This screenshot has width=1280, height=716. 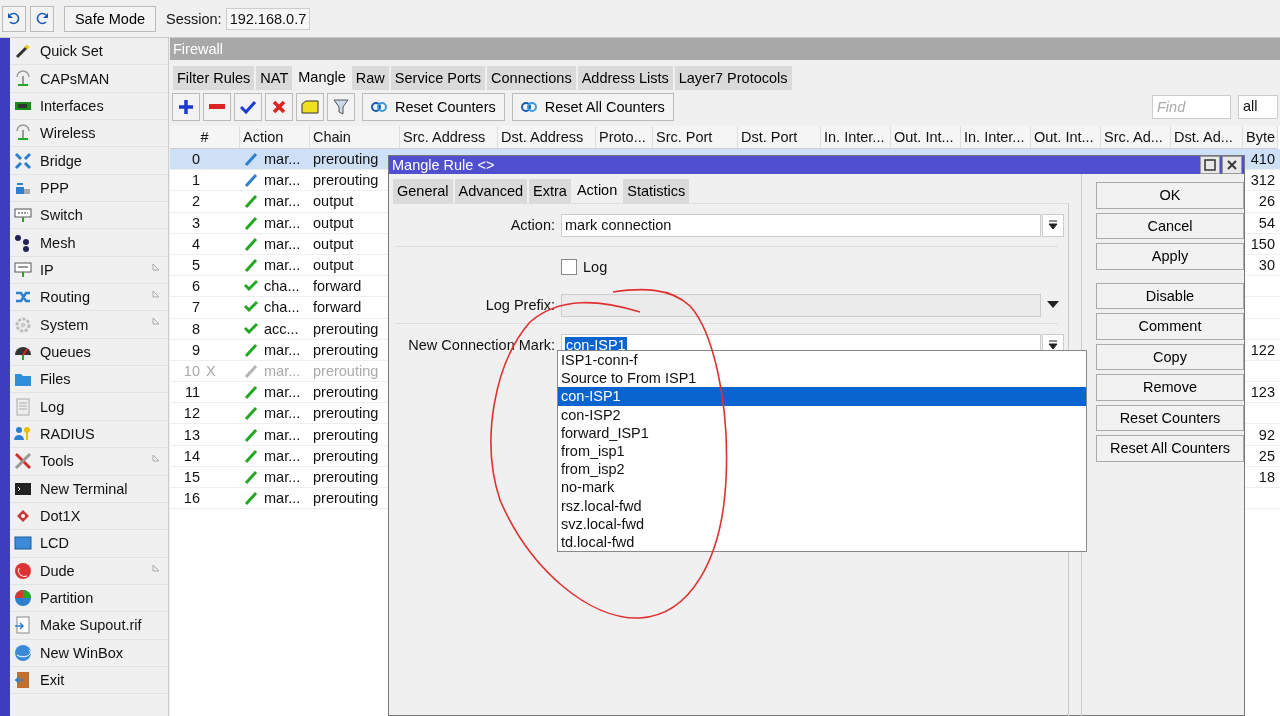 What do you see at coordinates (192, 392) in the screenshot?
I see `row-number: 11` at bounding box center [192, 392].